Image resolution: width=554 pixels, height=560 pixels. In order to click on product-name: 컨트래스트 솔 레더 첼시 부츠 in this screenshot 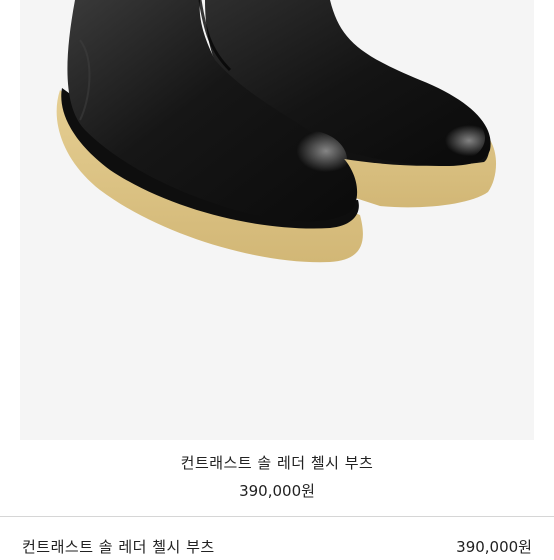, I will do `click(277, 463)`.